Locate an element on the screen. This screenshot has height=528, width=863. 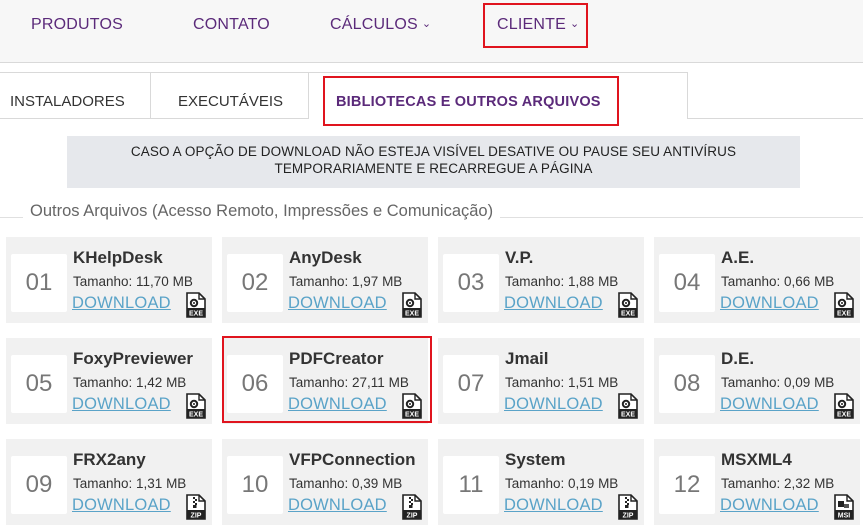
file-size: Tamanho: 1,31 MB is located at coordinates (130, 483).